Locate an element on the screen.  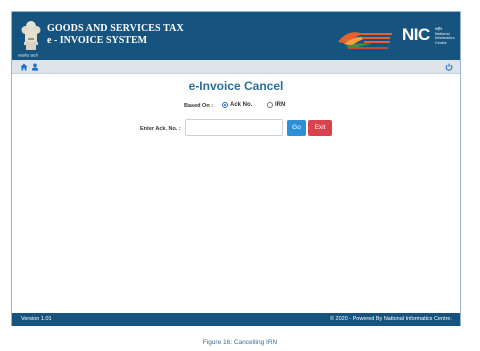
radio-irn: IRN is located at coordinates (276, 105).